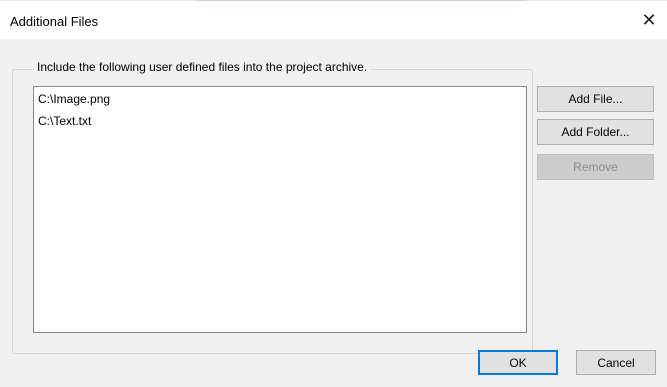 The height and width of the screenshot is (387, 667). I want to click on ok-button: OK, so click(518, 362).